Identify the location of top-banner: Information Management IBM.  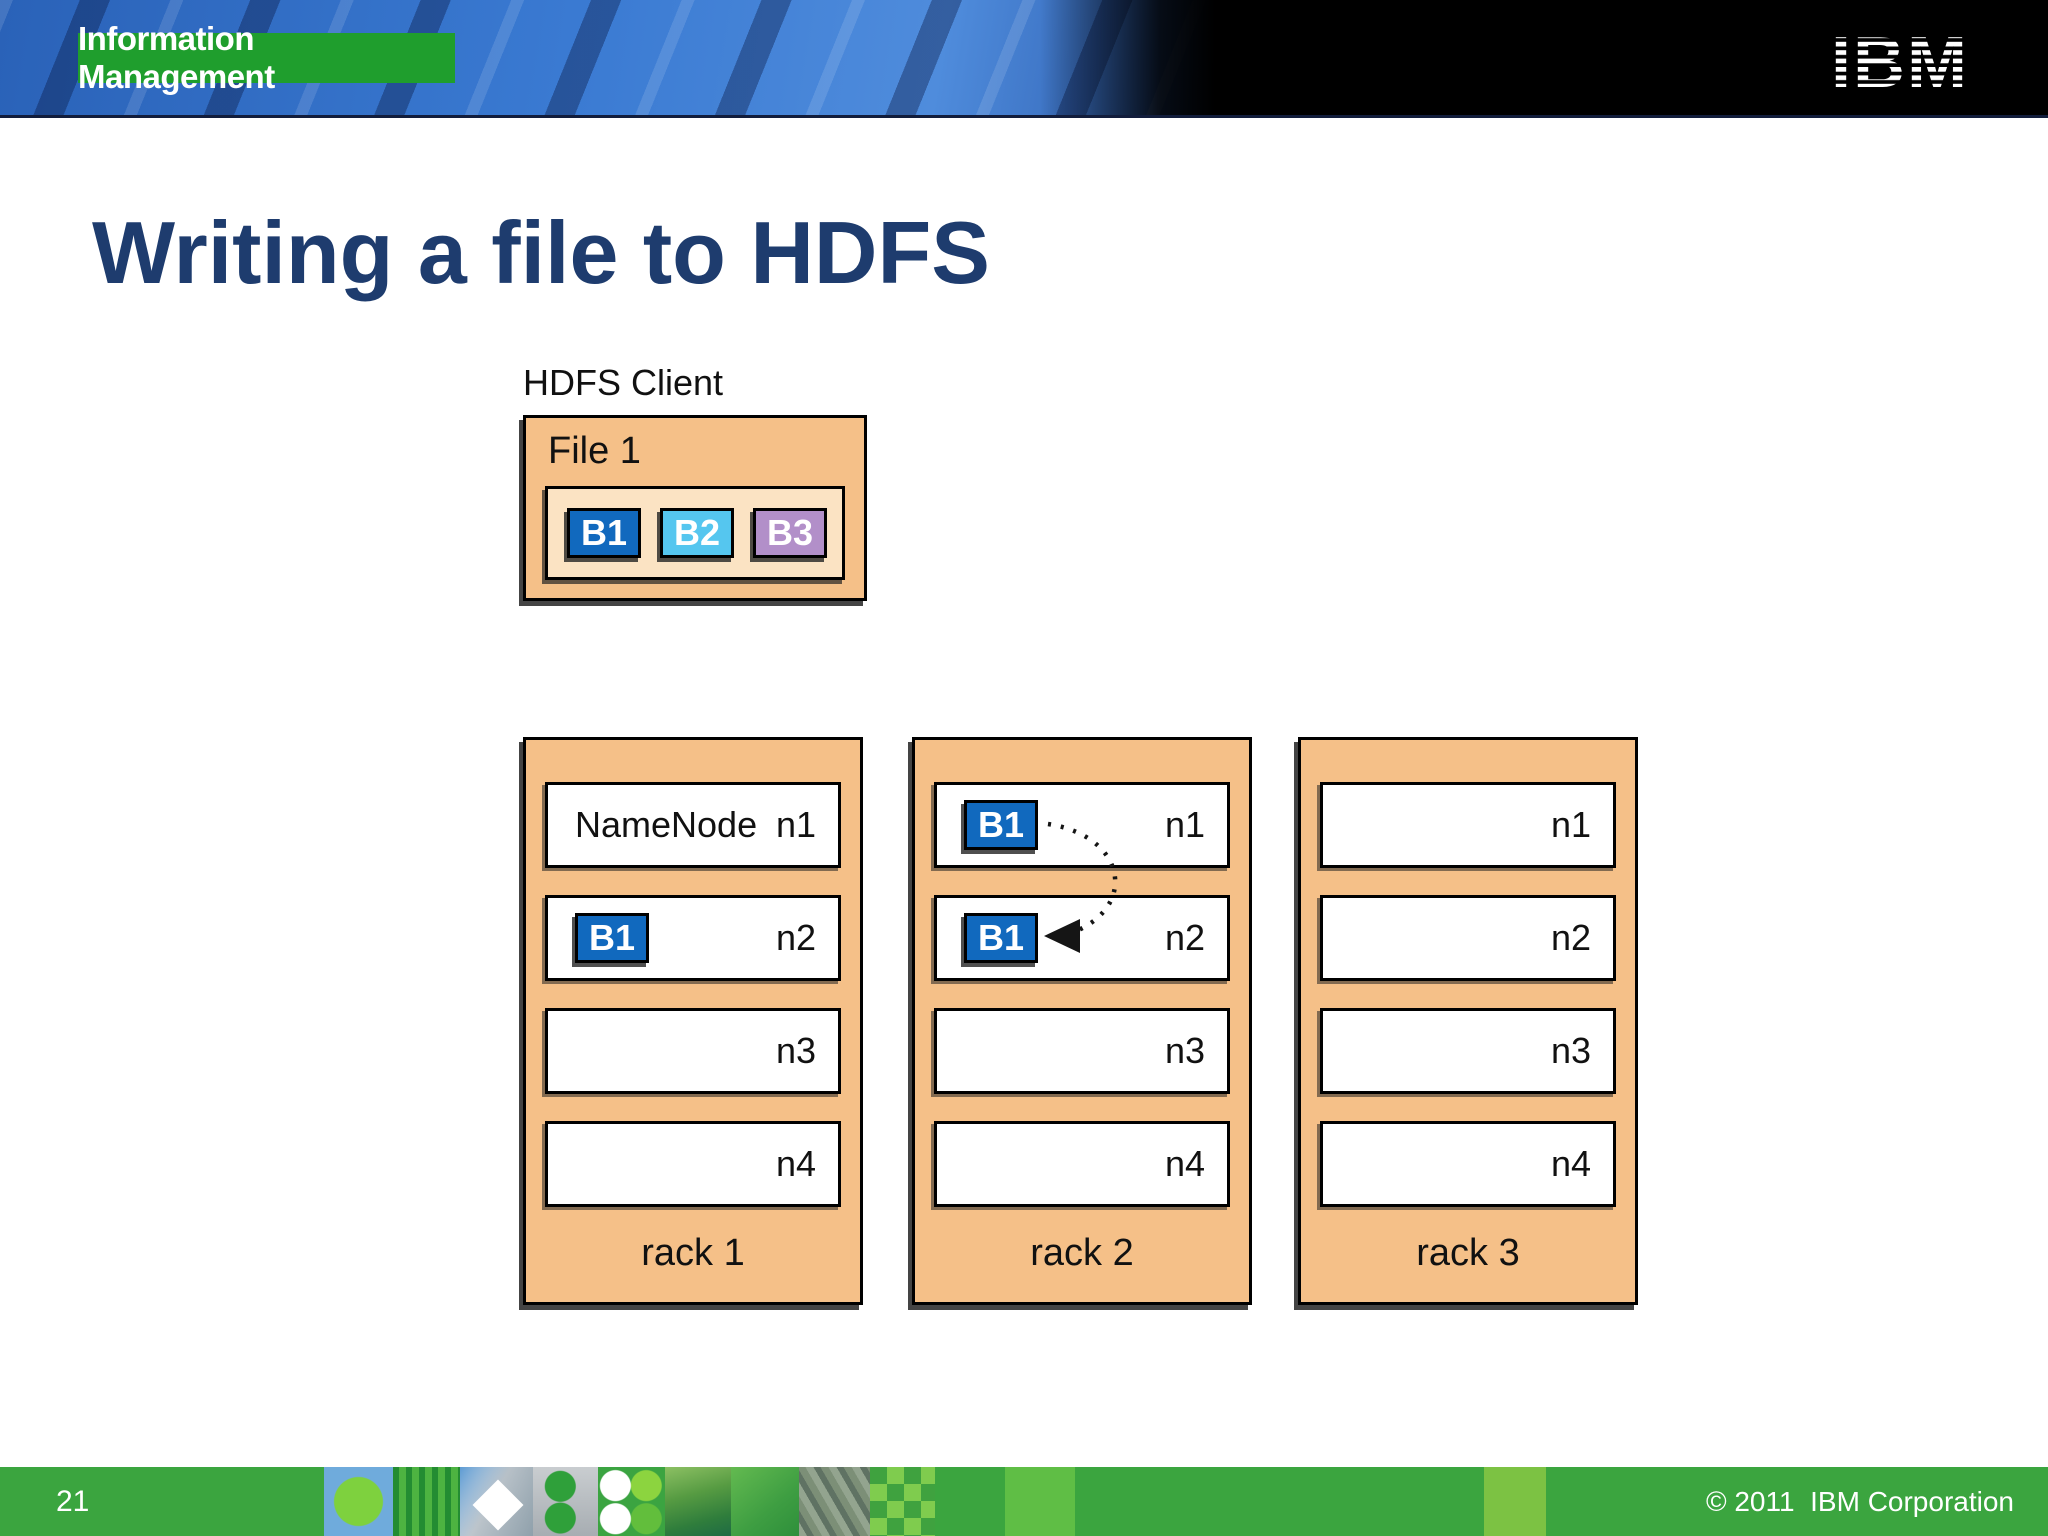
(1024, 59).